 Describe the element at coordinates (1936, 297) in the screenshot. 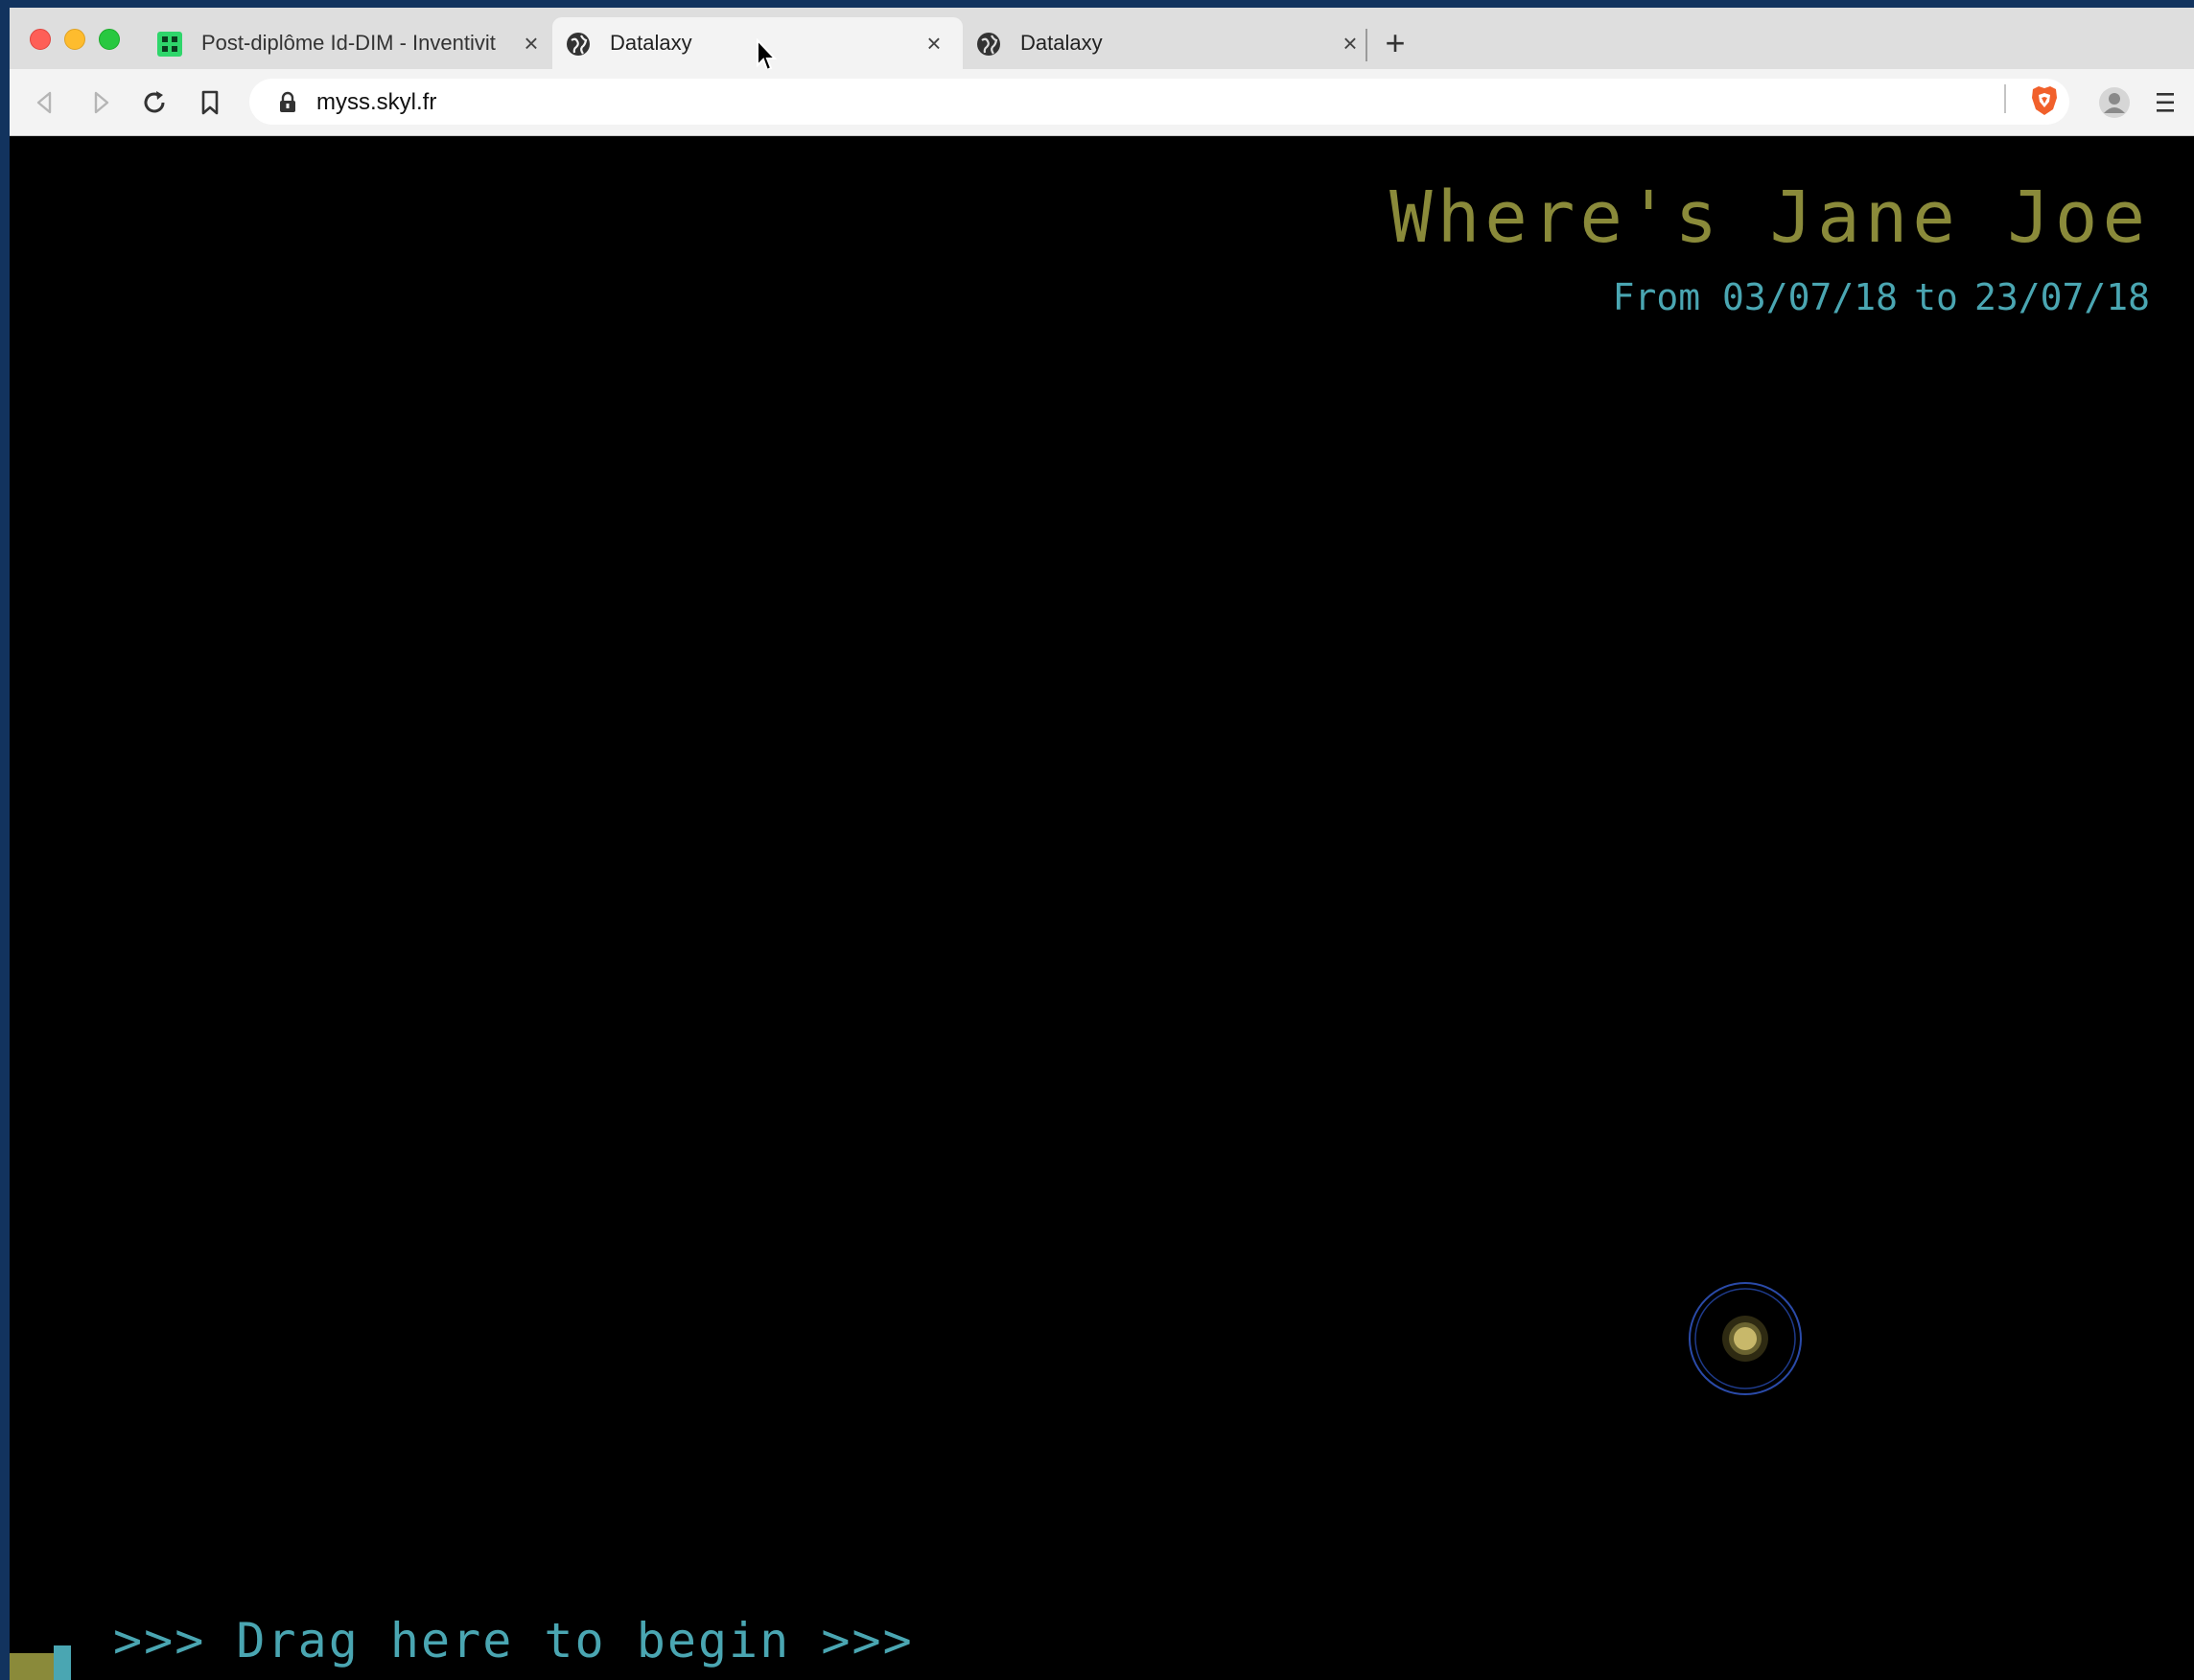

I see `date-to-label: to` at that location.